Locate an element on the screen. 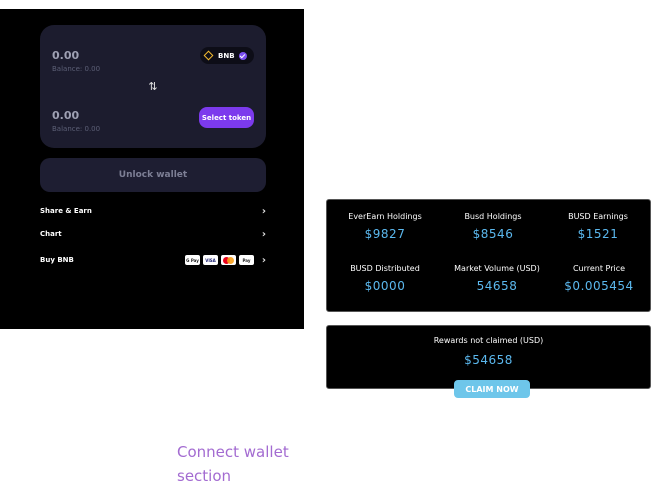 This screenshot has height=488, width=651. from-token-selector: BNB is located at coordinates (227, 55).